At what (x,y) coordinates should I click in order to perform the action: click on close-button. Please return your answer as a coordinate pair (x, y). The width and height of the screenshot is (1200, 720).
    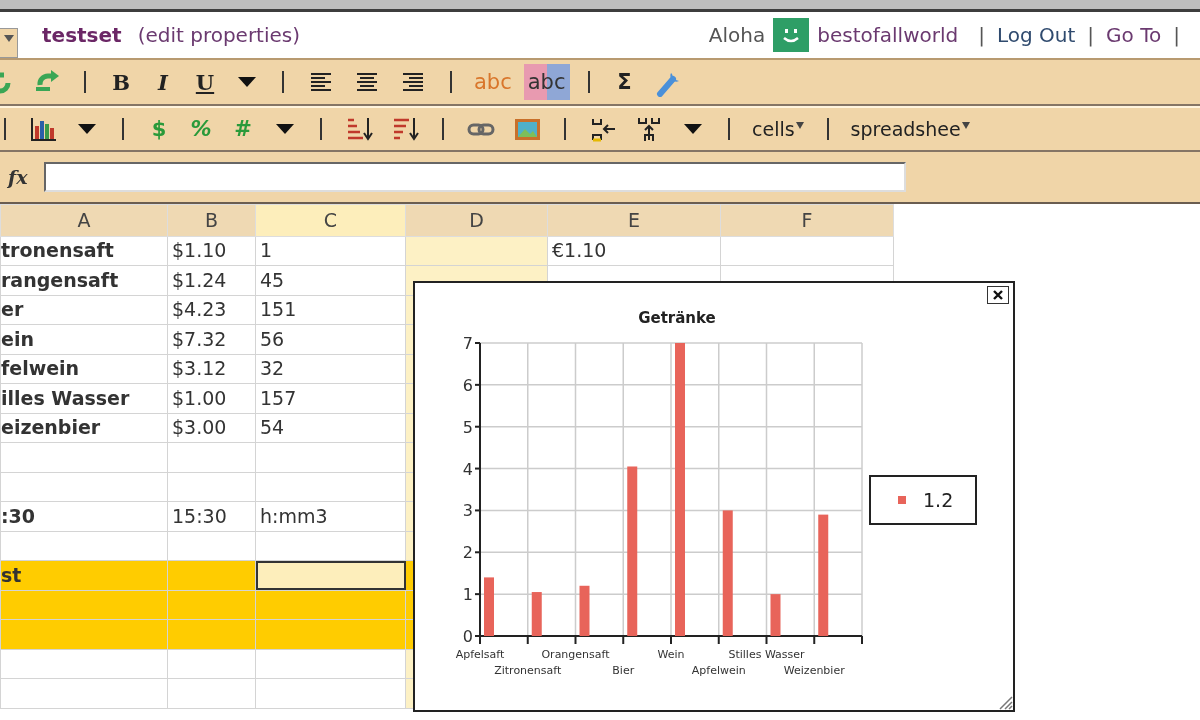
    Looking at the image, I should click on (998, 295).